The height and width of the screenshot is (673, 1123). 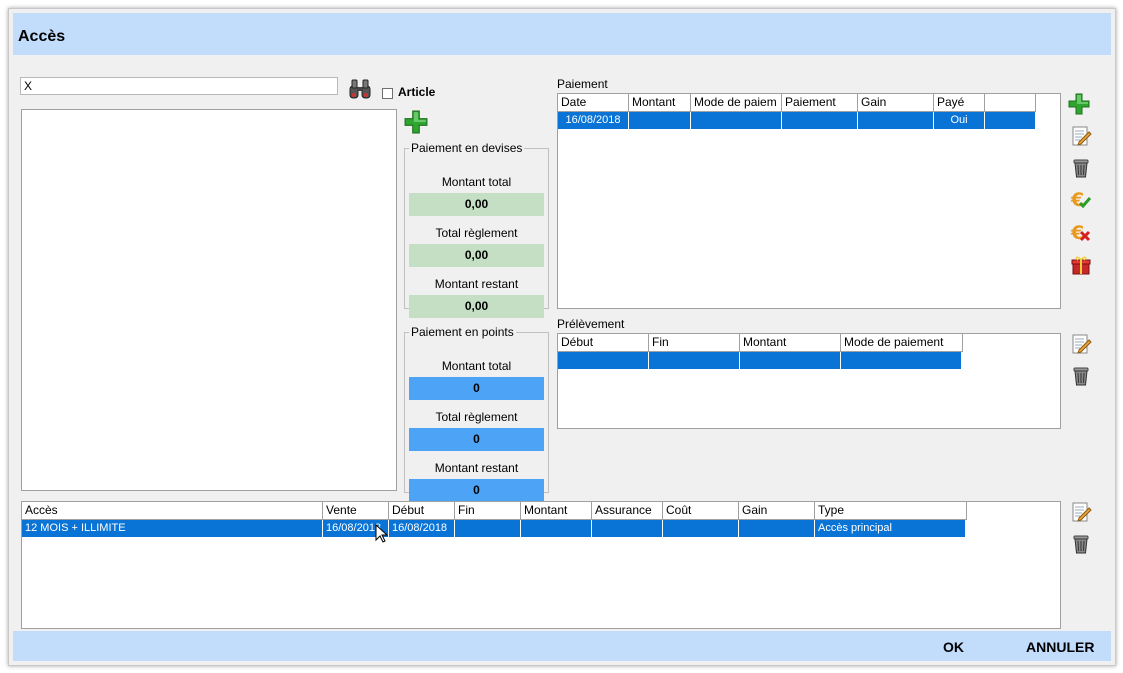 What do you see at coordinates (476, 182) in the screenshot?
I see `devises-total-label: Montant total` at bounding box center [476, 182].